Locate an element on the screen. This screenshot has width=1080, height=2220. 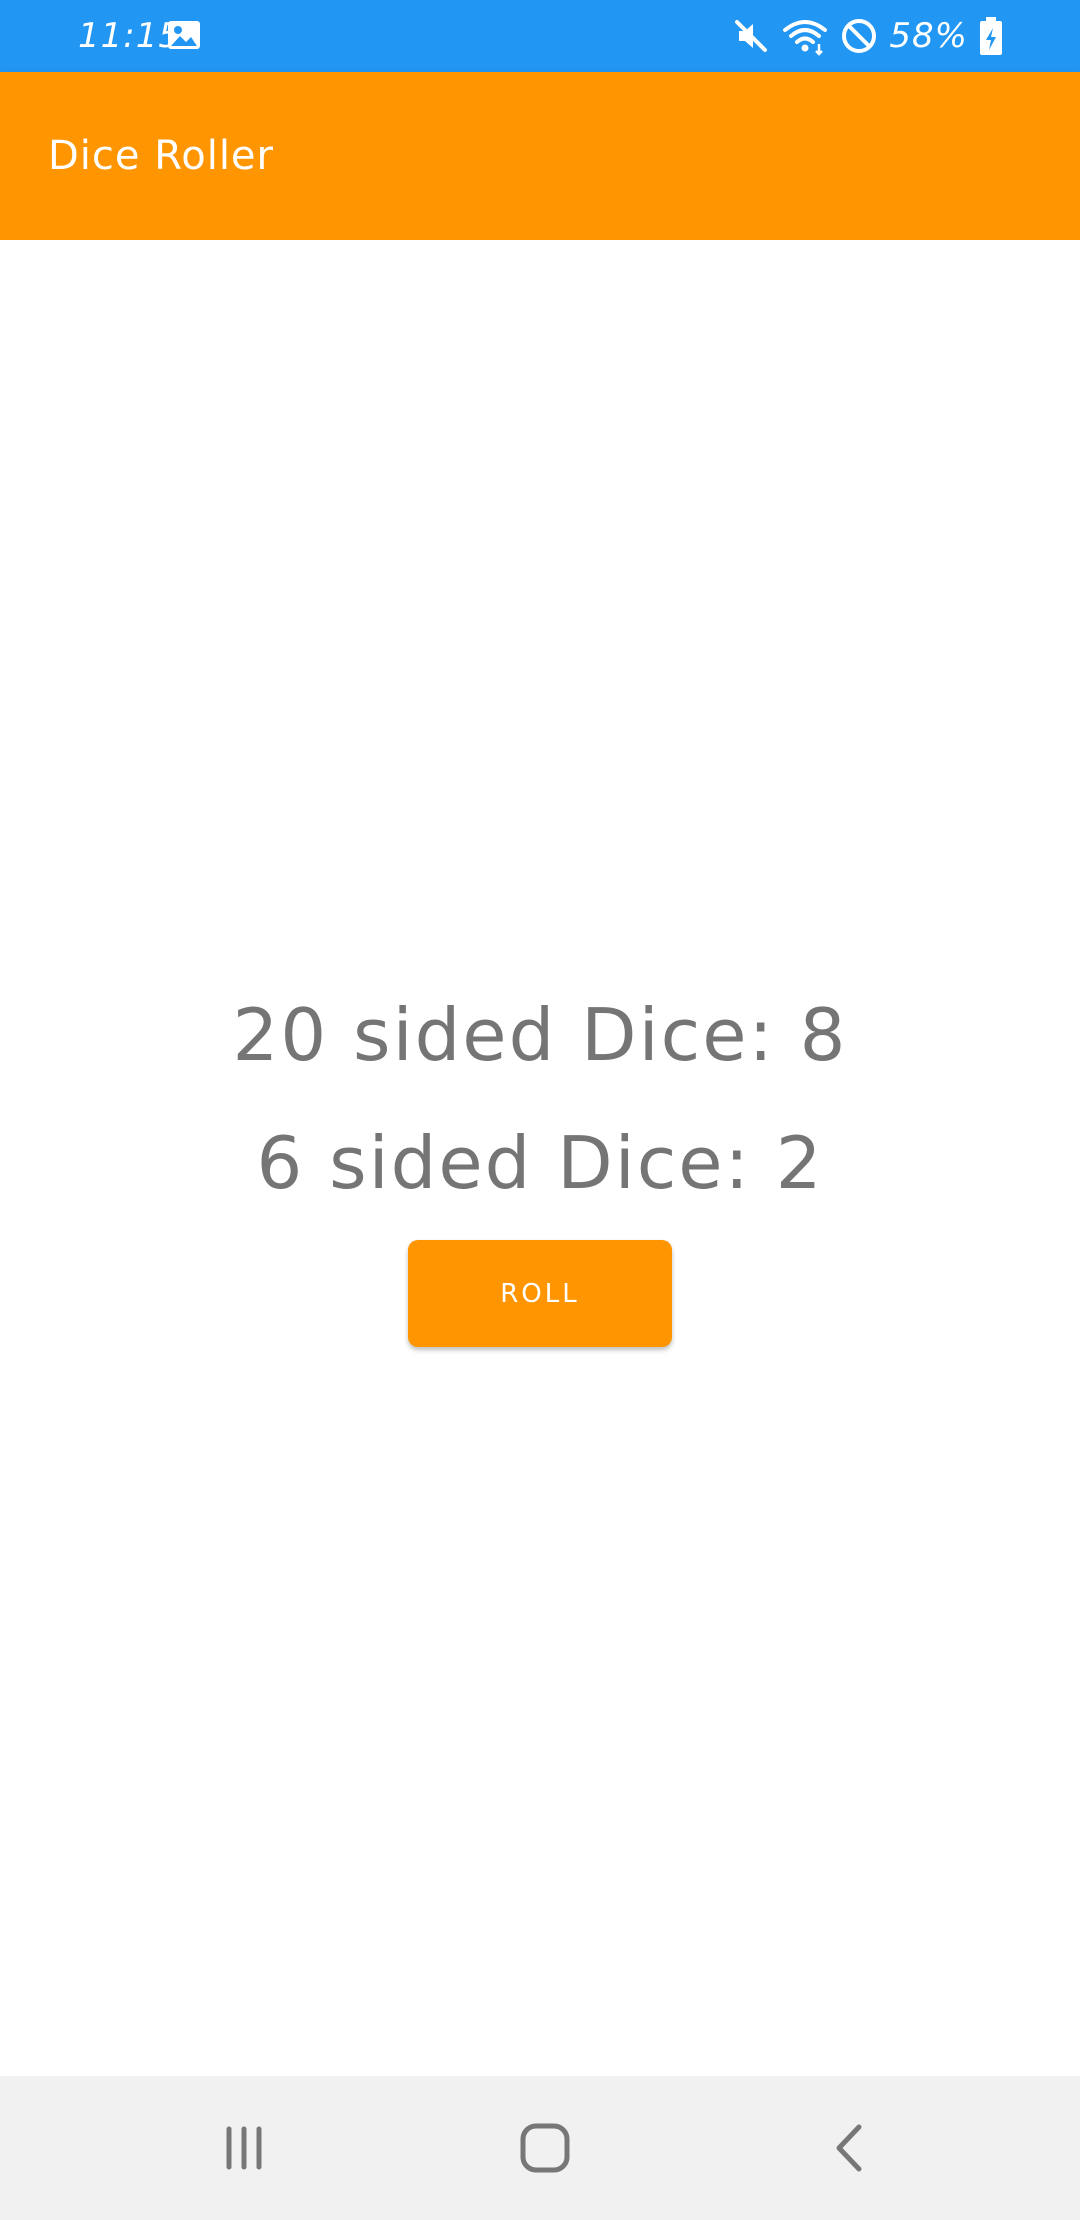
battery-charging-icon is located at coordinates (991, 36).